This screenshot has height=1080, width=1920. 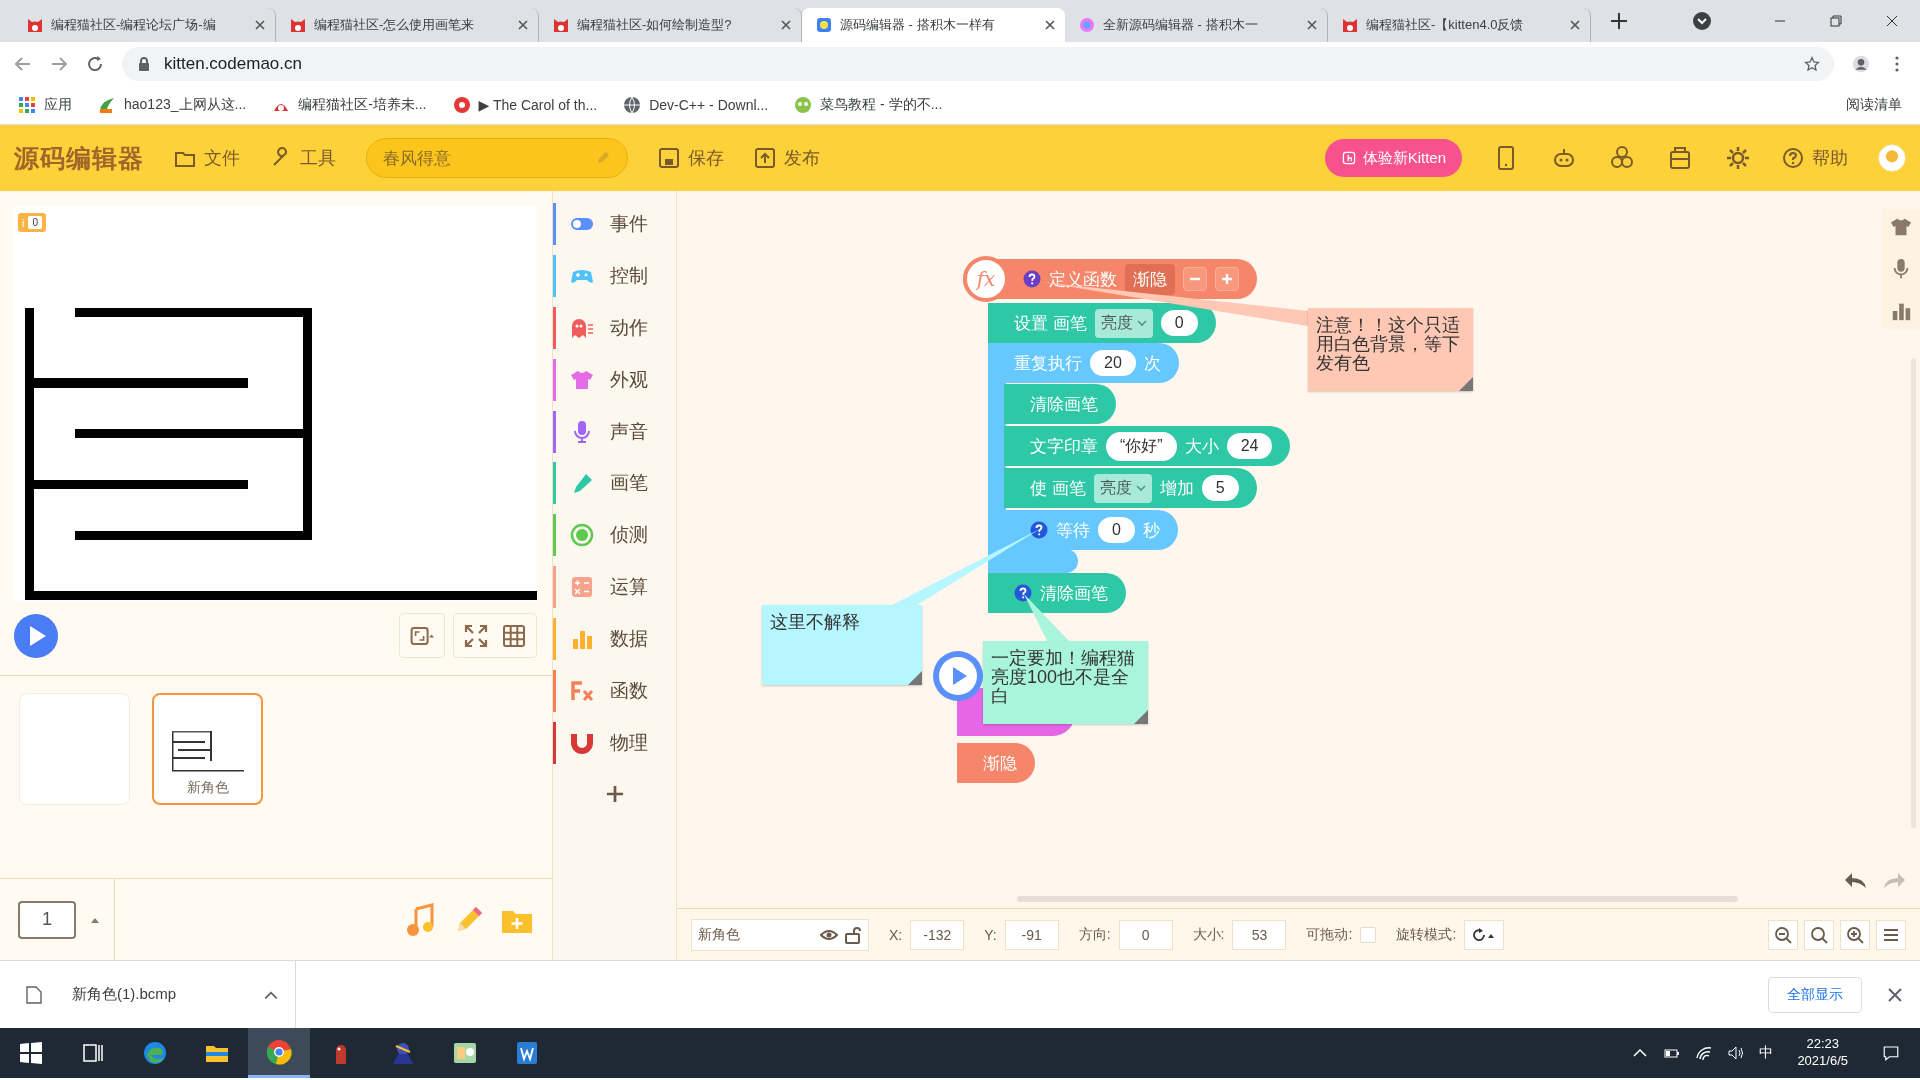 What do you see at coordinates (1874, 104) in the screenshot?
I see `reading-list-link: 阅读清单` at bounding box center [1874, 104].